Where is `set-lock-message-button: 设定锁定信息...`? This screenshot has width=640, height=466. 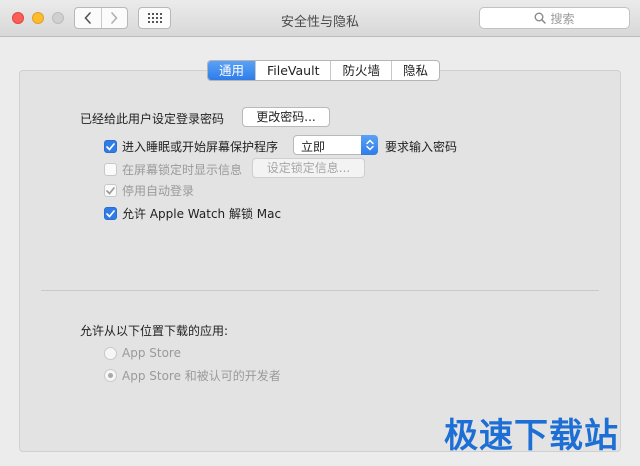 set-lock-message-button: 设定锁定信息... is located at coordinates (308, 168).